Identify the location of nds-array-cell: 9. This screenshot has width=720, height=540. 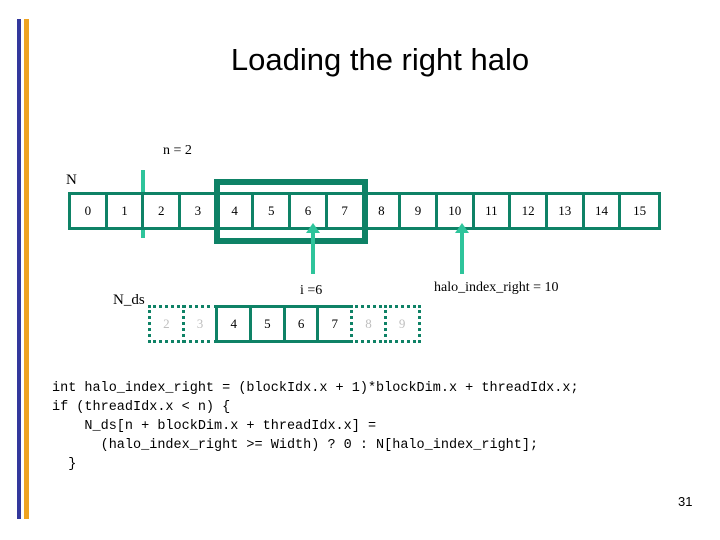
(402, 324).